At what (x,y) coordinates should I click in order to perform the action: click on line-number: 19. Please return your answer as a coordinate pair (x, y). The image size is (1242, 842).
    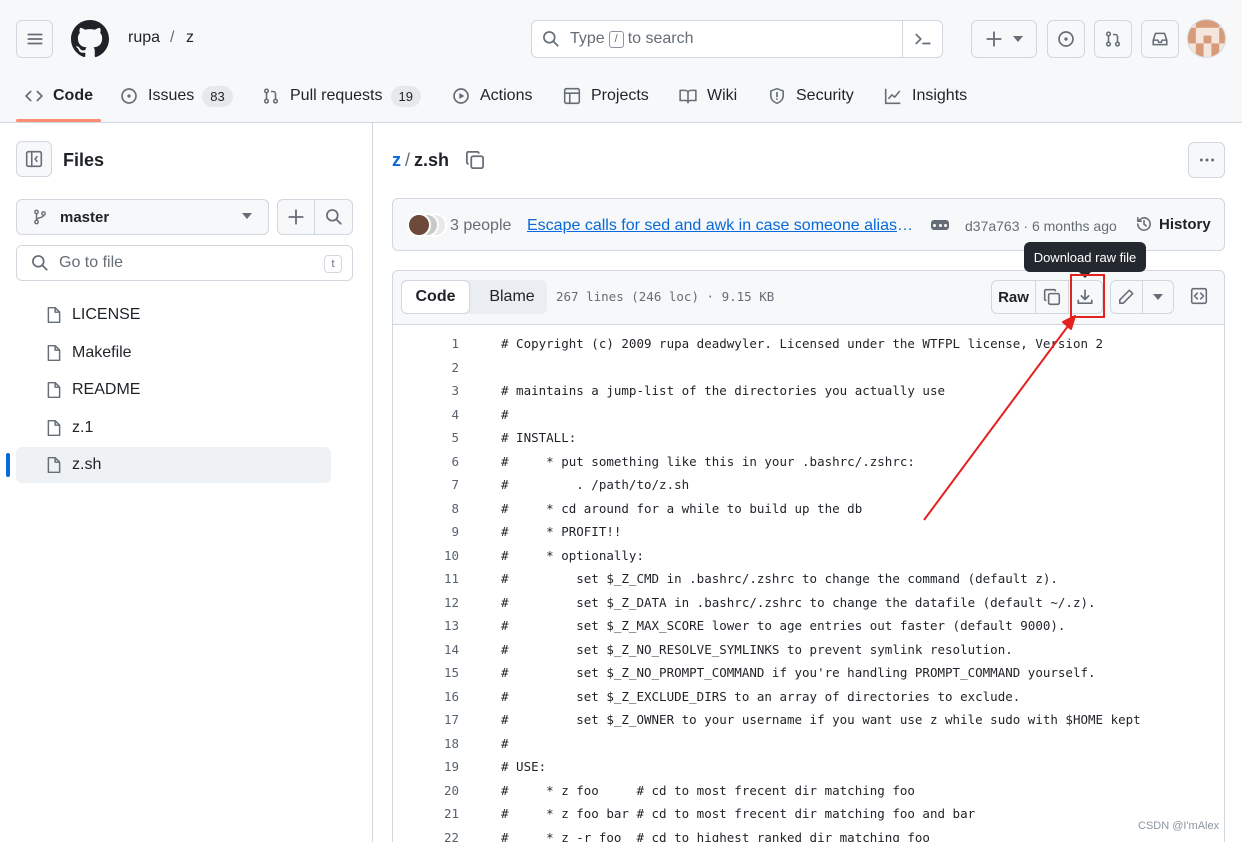
    Looking at the image, I should click on (426, 766).